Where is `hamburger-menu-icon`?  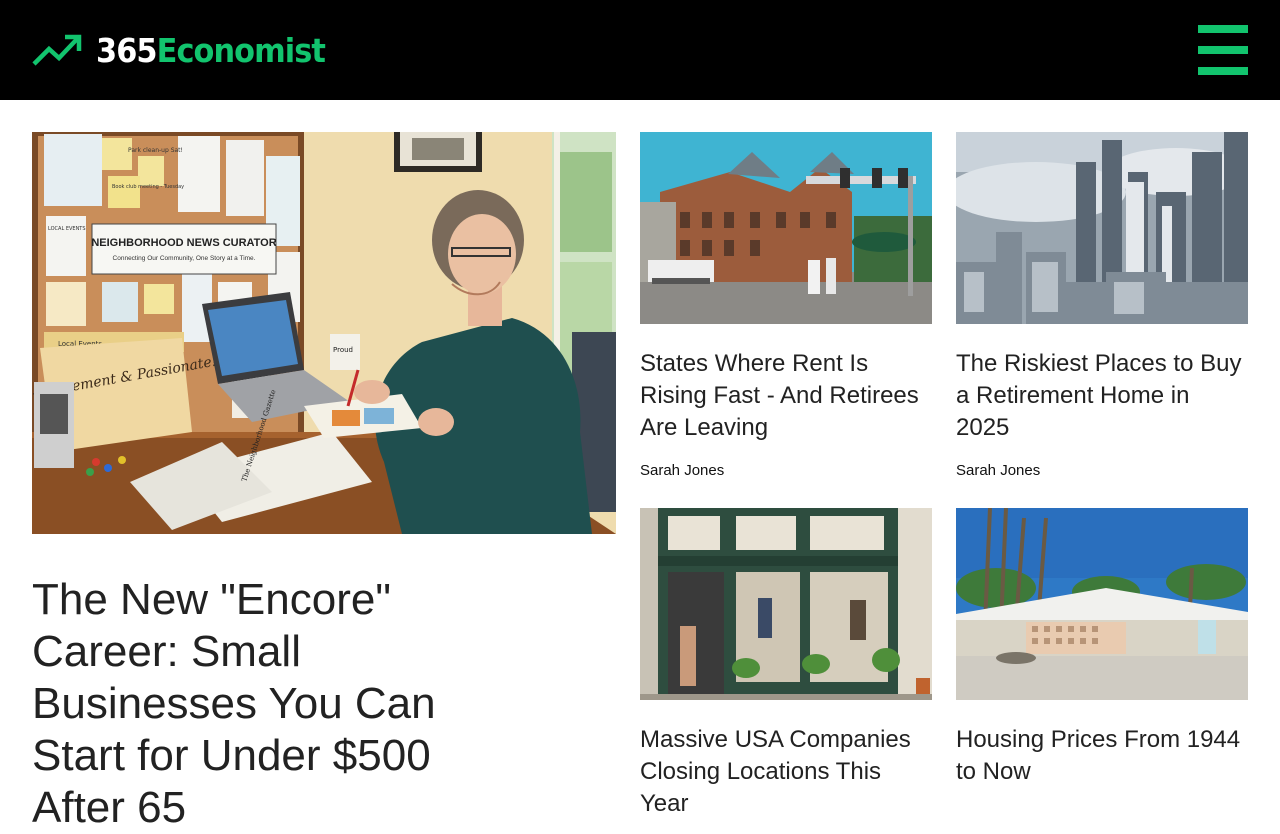
hamburger-menu-icon is located at coordinates (1223, 50).